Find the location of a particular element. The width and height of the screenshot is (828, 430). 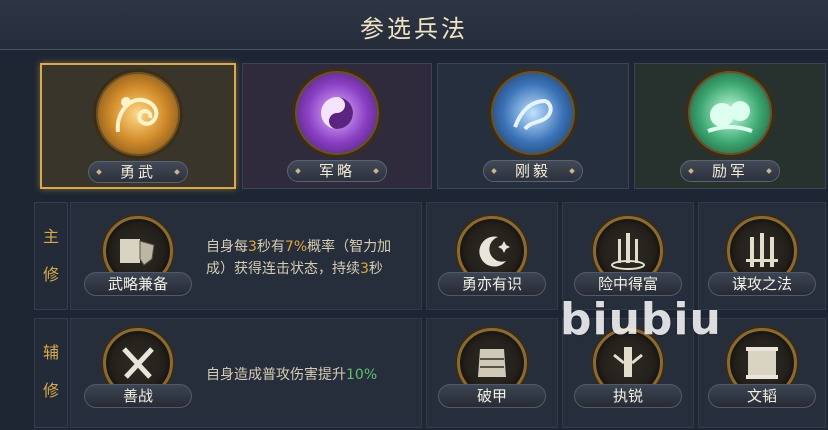

tab-label: 刚毅 is located at coordinates (533, 171).